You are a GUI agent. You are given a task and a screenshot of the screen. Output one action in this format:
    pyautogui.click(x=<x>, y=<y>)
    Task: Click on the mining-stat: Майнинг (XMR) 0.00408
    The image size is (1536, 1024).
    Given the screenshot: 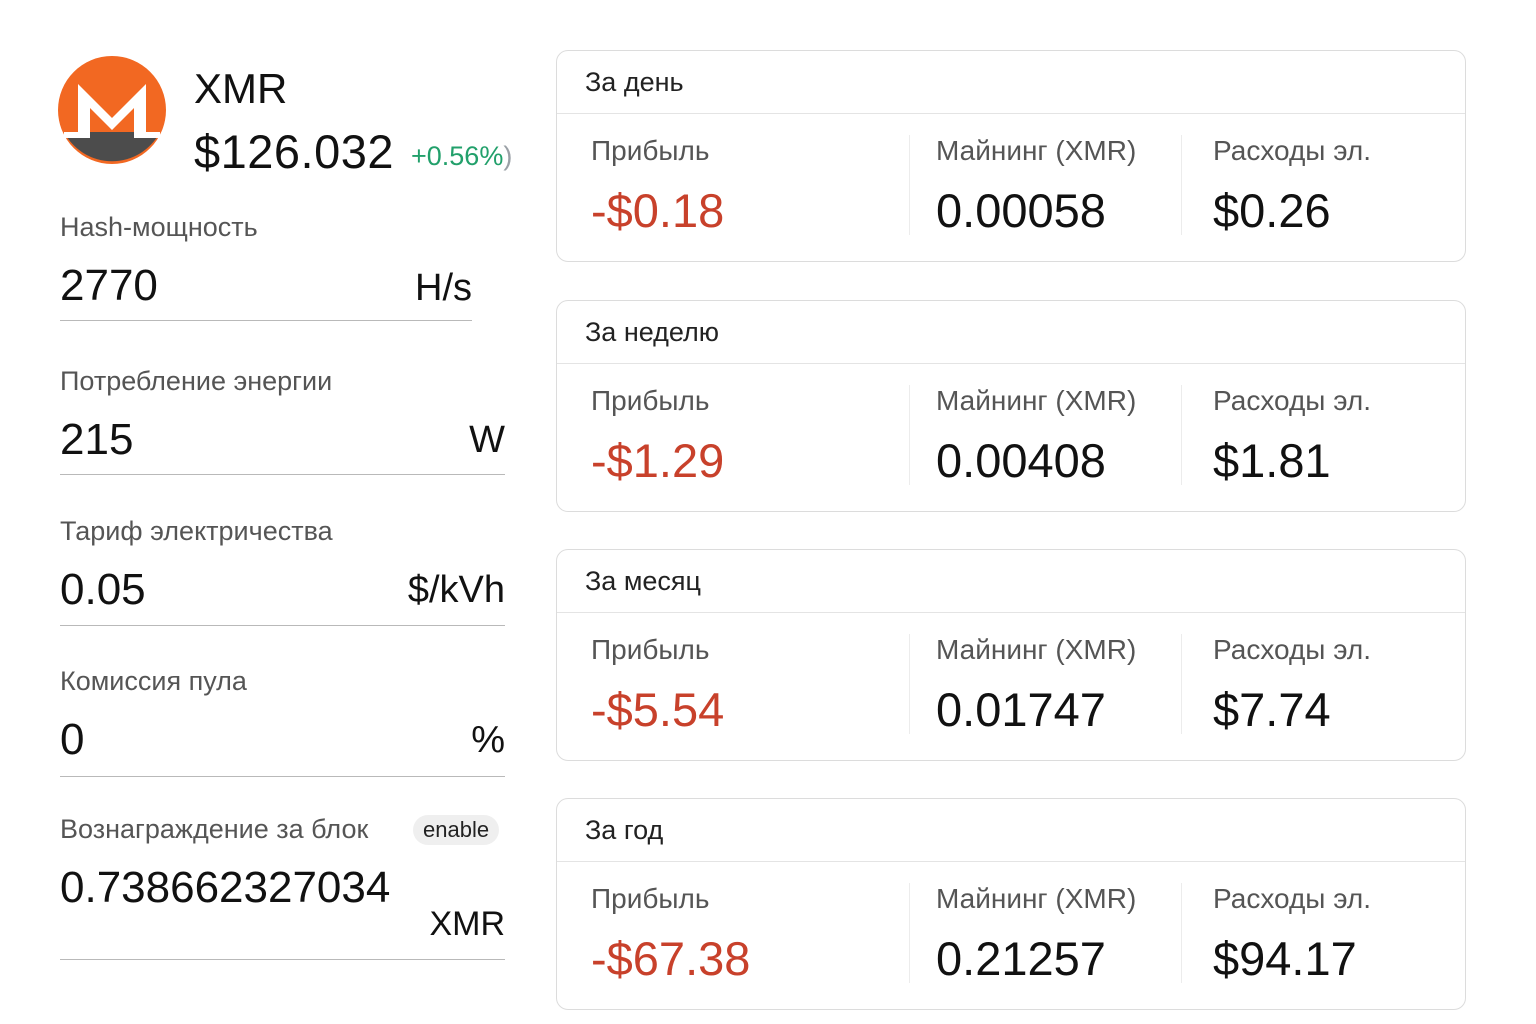 What is the action you would take?
    pyautogui.click(x=1036, y=436)
    